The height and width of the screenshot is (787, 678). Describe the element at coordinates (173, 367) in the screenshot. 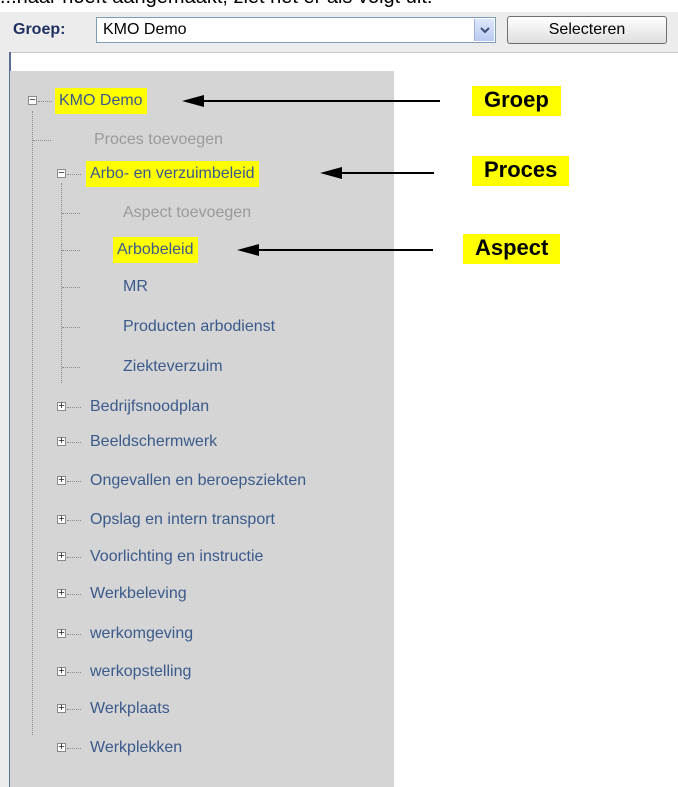

I see `tree-node-aspect: Ziekteverzuim` at that location.